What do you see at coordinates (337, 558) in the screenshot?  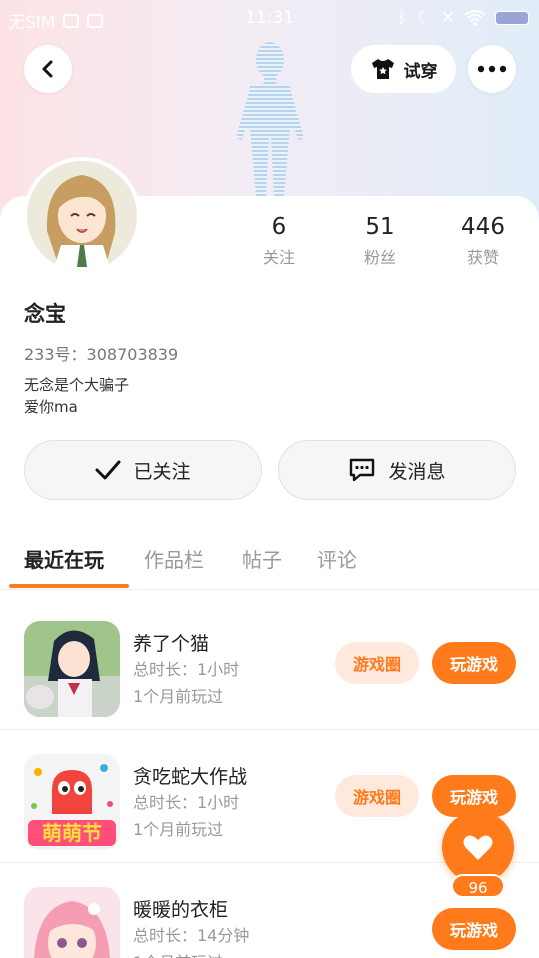 I see `tab-comments: 评论` at bounding box center [337, 558].